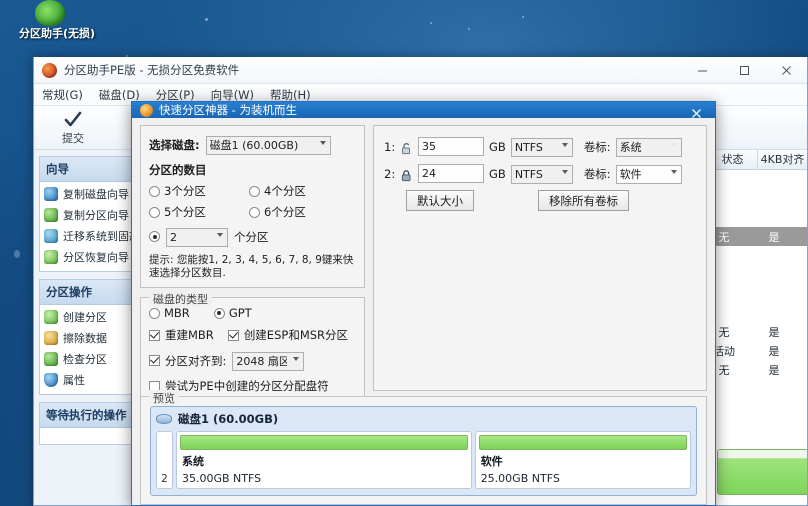 Image resolution: width=808 pixels, height=506 pixels. What do you see at coordinates (180, 299) in the screenshot?
I see `disk-type-legend: 磁盘的类型` at bounding box center [180, 299].